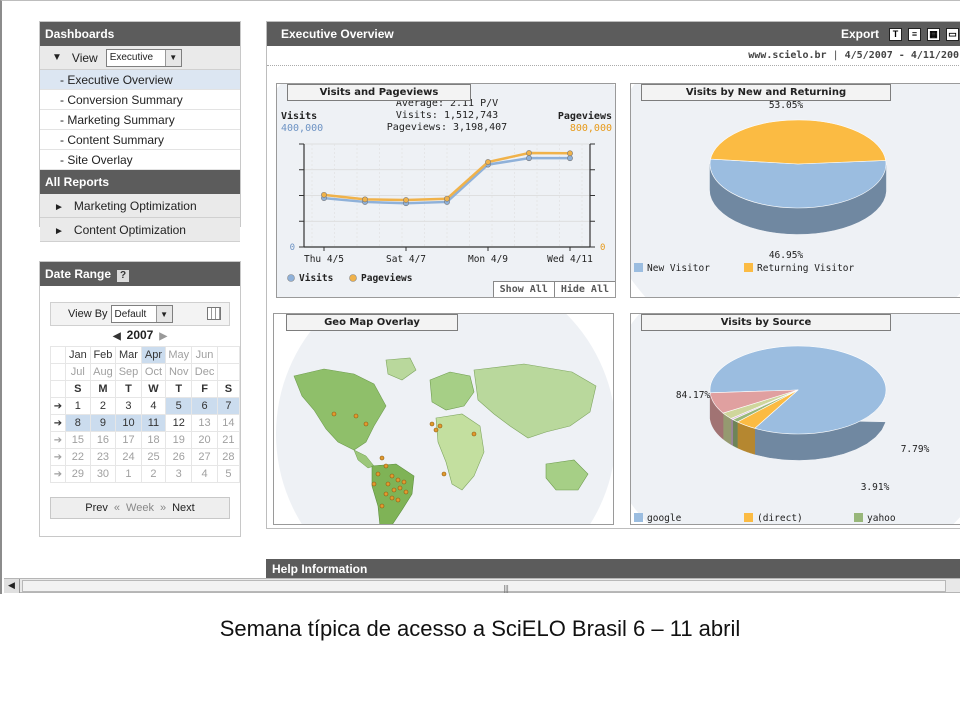  What do you see at coordinates (204, 440) in the screenshot?
I see `calendar-day: 20` at bounding box center [204, 440].